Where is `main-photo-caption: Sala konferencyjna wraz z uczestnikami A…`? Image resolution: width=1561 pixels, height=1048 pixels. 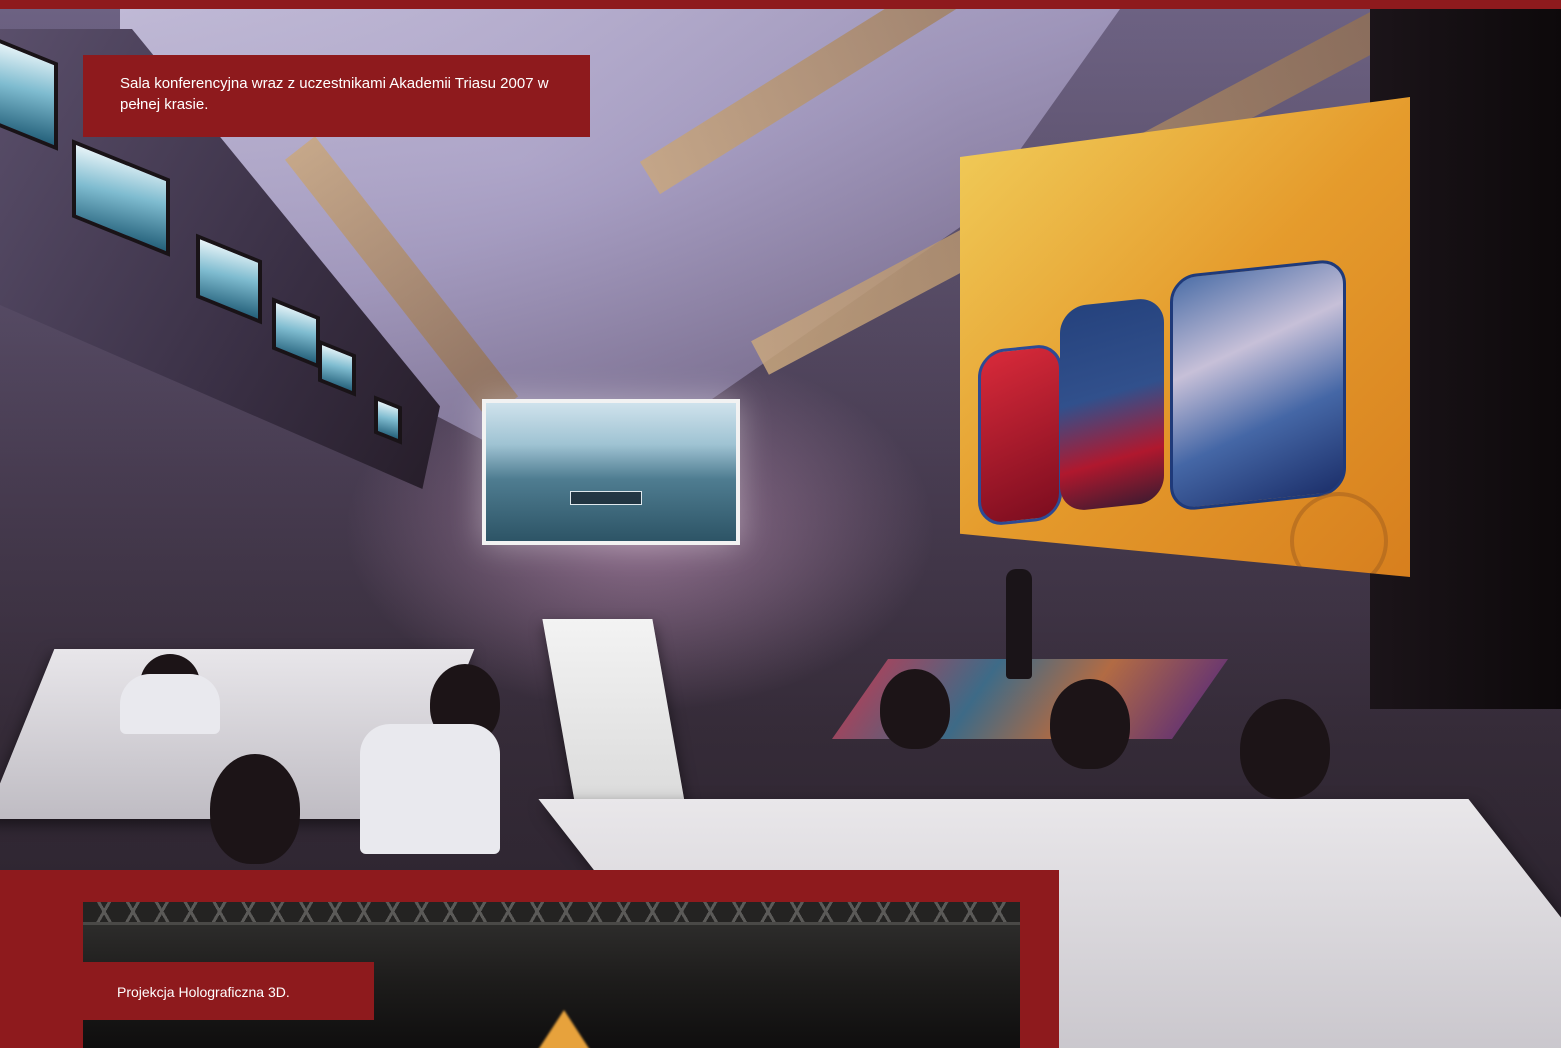 main-photo-caption: Sala konferencyjna wraz z uczestnikami A… is located at coordinates (336, 96).